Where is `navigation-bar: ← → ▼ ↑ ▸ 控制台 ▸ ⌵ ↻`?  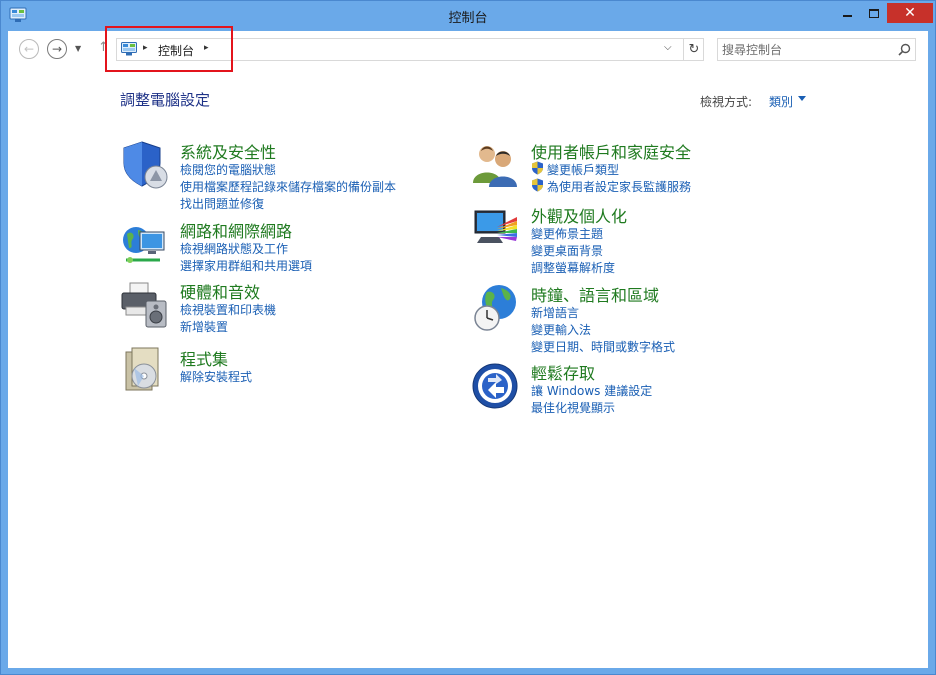
navigation-bar: ← → ▼ ↑ ▸ 控制台 ▸ ⌵ ↻ is located at coordinates (468, 49).